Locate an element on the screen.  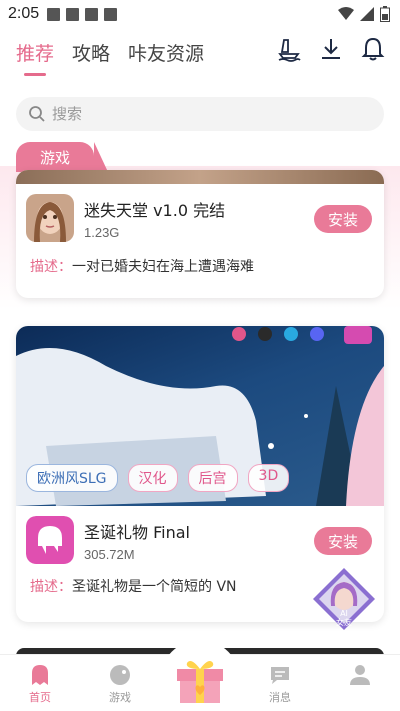
app-size: 1.23G is located at coordinates (102, 232).